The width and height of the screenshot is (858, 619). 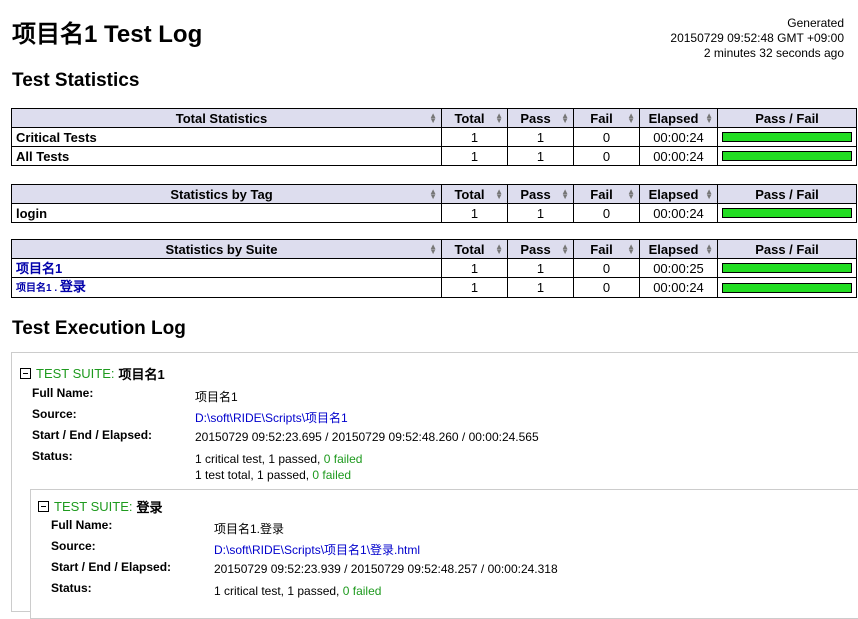 What do you see at coordinates (76, 80) in the screenshot?
I see `stats-heading: Test Statistics` at bounding box center [76, 80].